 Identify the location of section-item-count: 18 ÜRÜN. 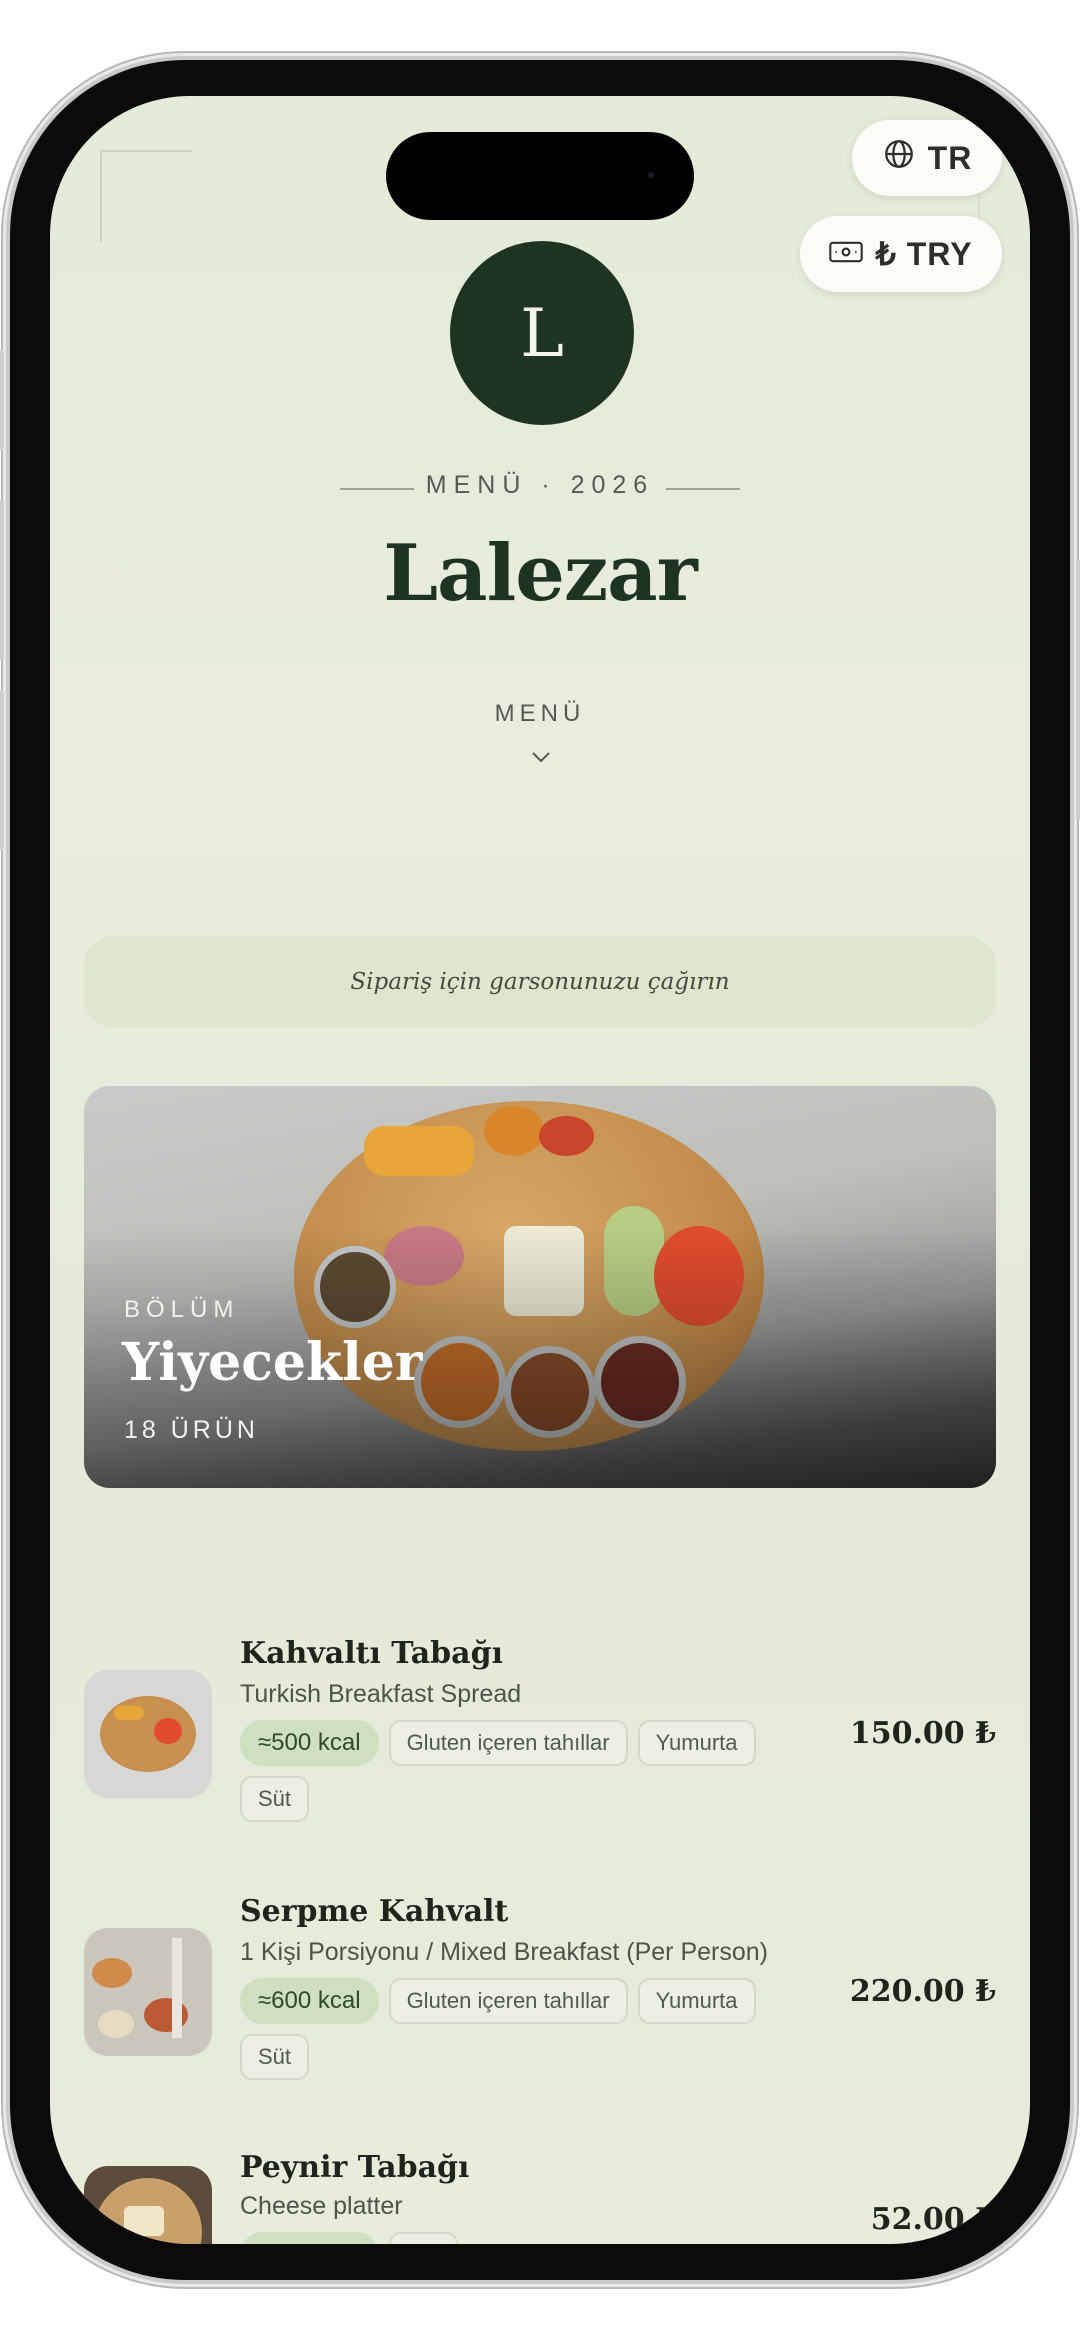
(191, 1430).